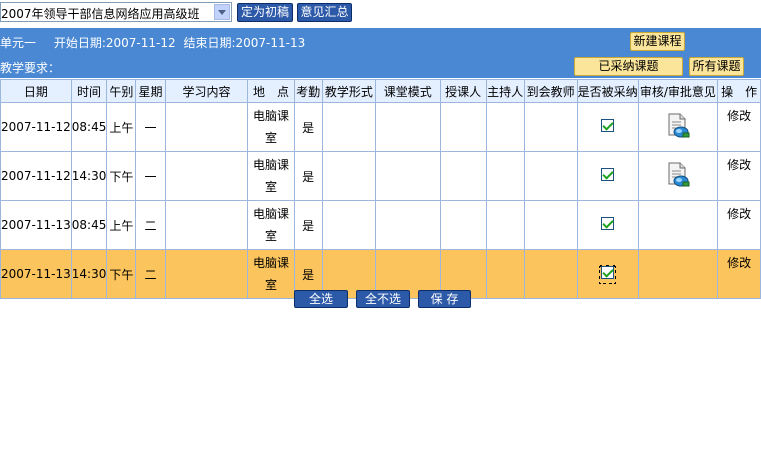 Image resolution: width=761 pixels, height=450 pixels. I want to click on table-row: 2007-11-12 14:30 下午一 电脑课室是 修改, so click(380, 176).